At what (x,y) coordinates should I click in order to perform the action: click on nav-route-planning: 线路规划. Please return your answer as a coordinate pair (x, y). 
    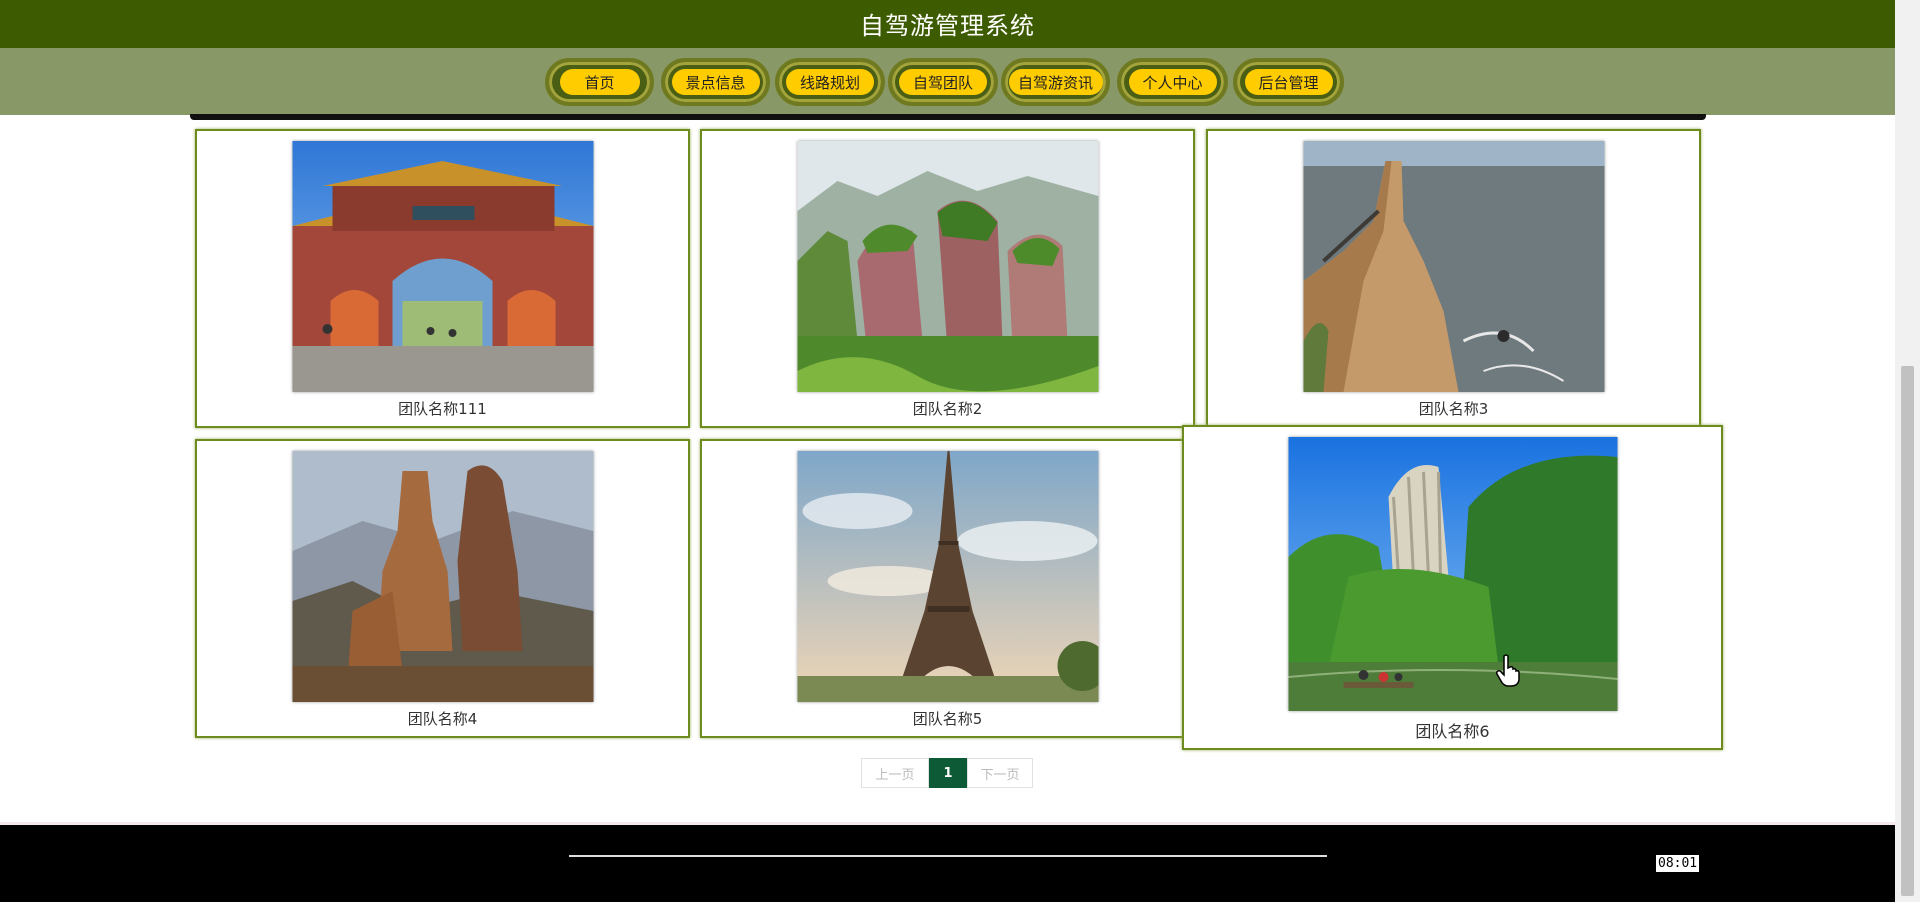
    Looking at the image, I should click on (830, 82).